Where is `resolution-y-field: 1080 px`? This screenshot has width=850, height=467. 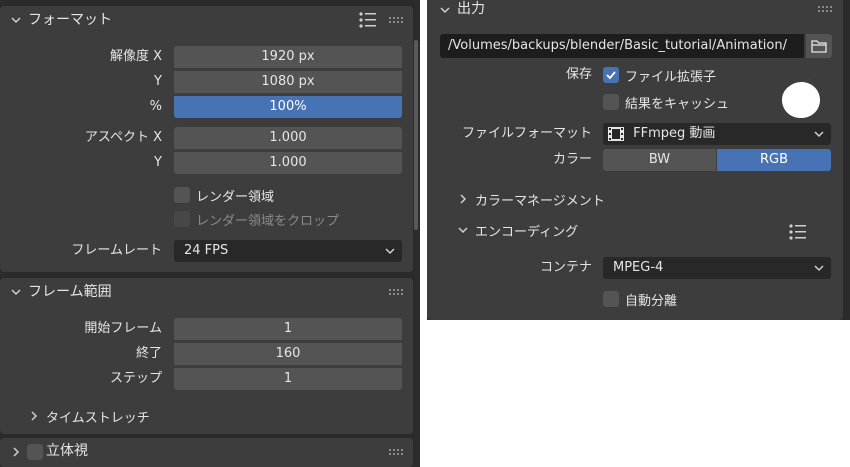
resolution-y-field: 1080 px is located at coordinates (288, 82).